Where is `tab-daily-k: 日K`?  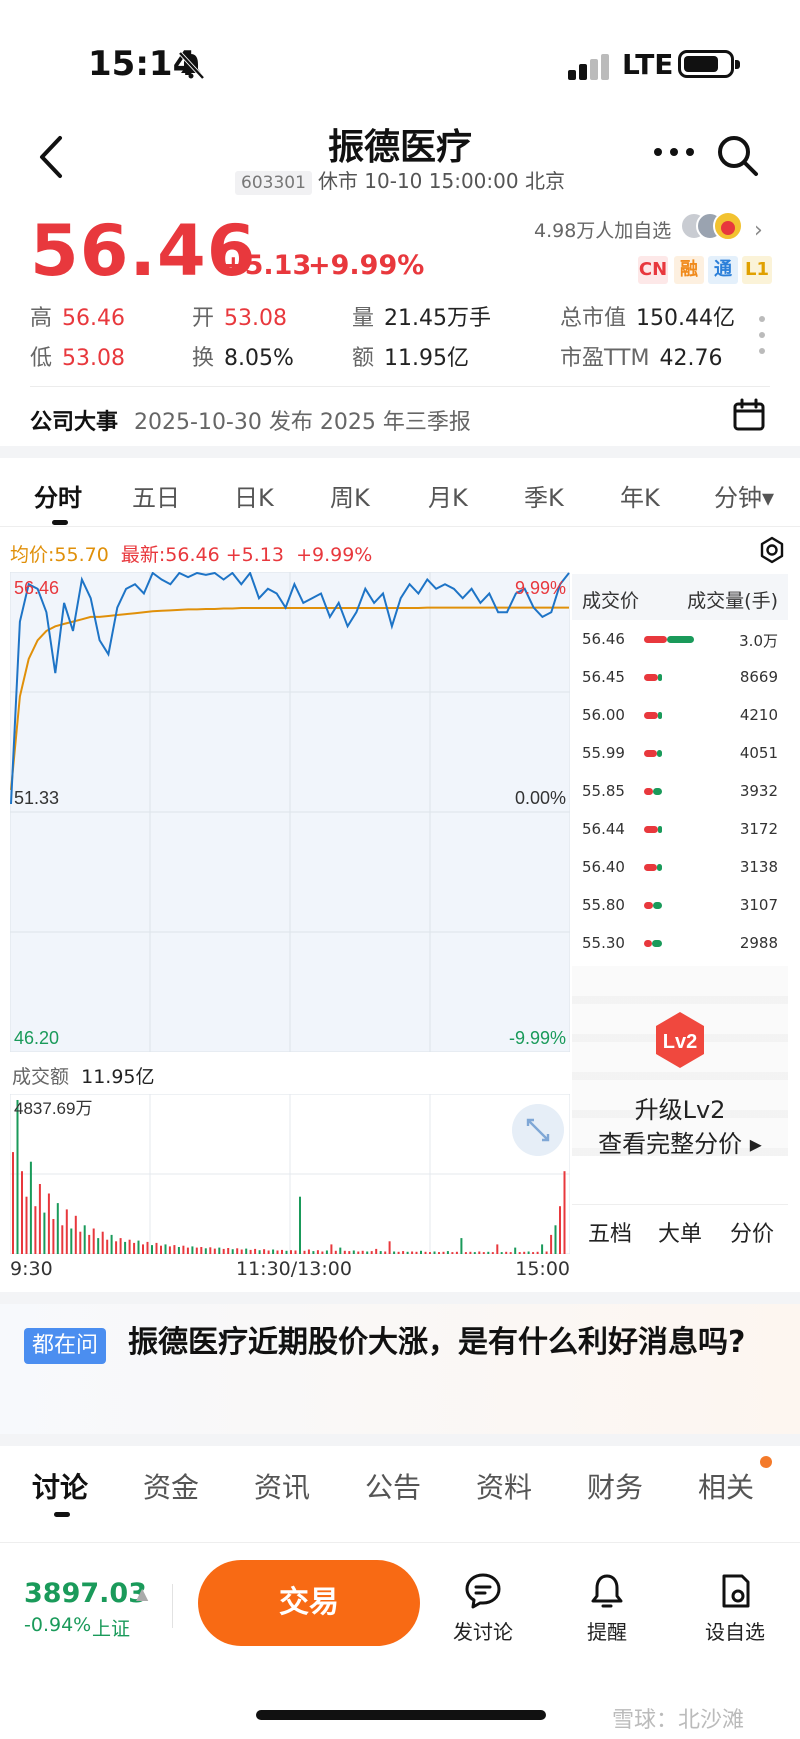 tab-daily-k: 日K is located at coordinates (254, 495).